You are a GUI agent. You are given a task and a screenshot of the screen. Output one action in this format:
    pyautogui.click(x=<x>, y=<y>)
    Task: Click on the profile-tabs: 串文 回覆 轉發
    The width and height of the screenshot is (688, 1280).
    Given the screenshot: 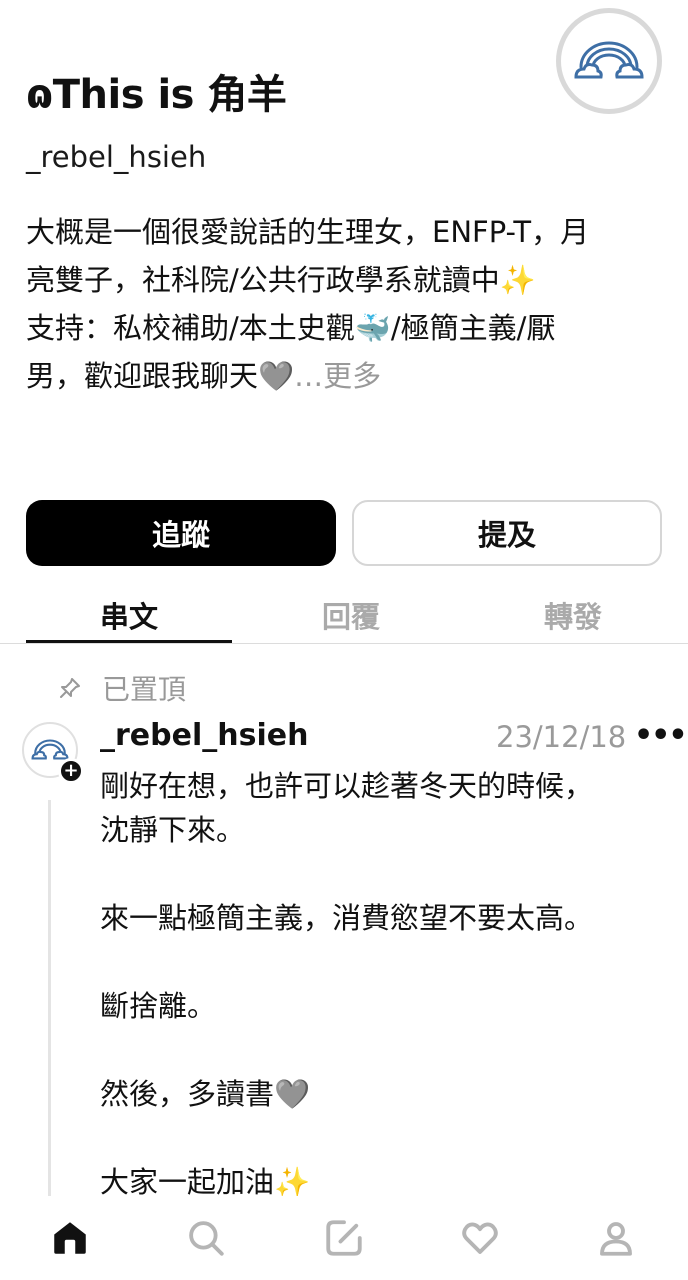 What is the action you would take?
    pyautogui.click(x=344, y=614)
    